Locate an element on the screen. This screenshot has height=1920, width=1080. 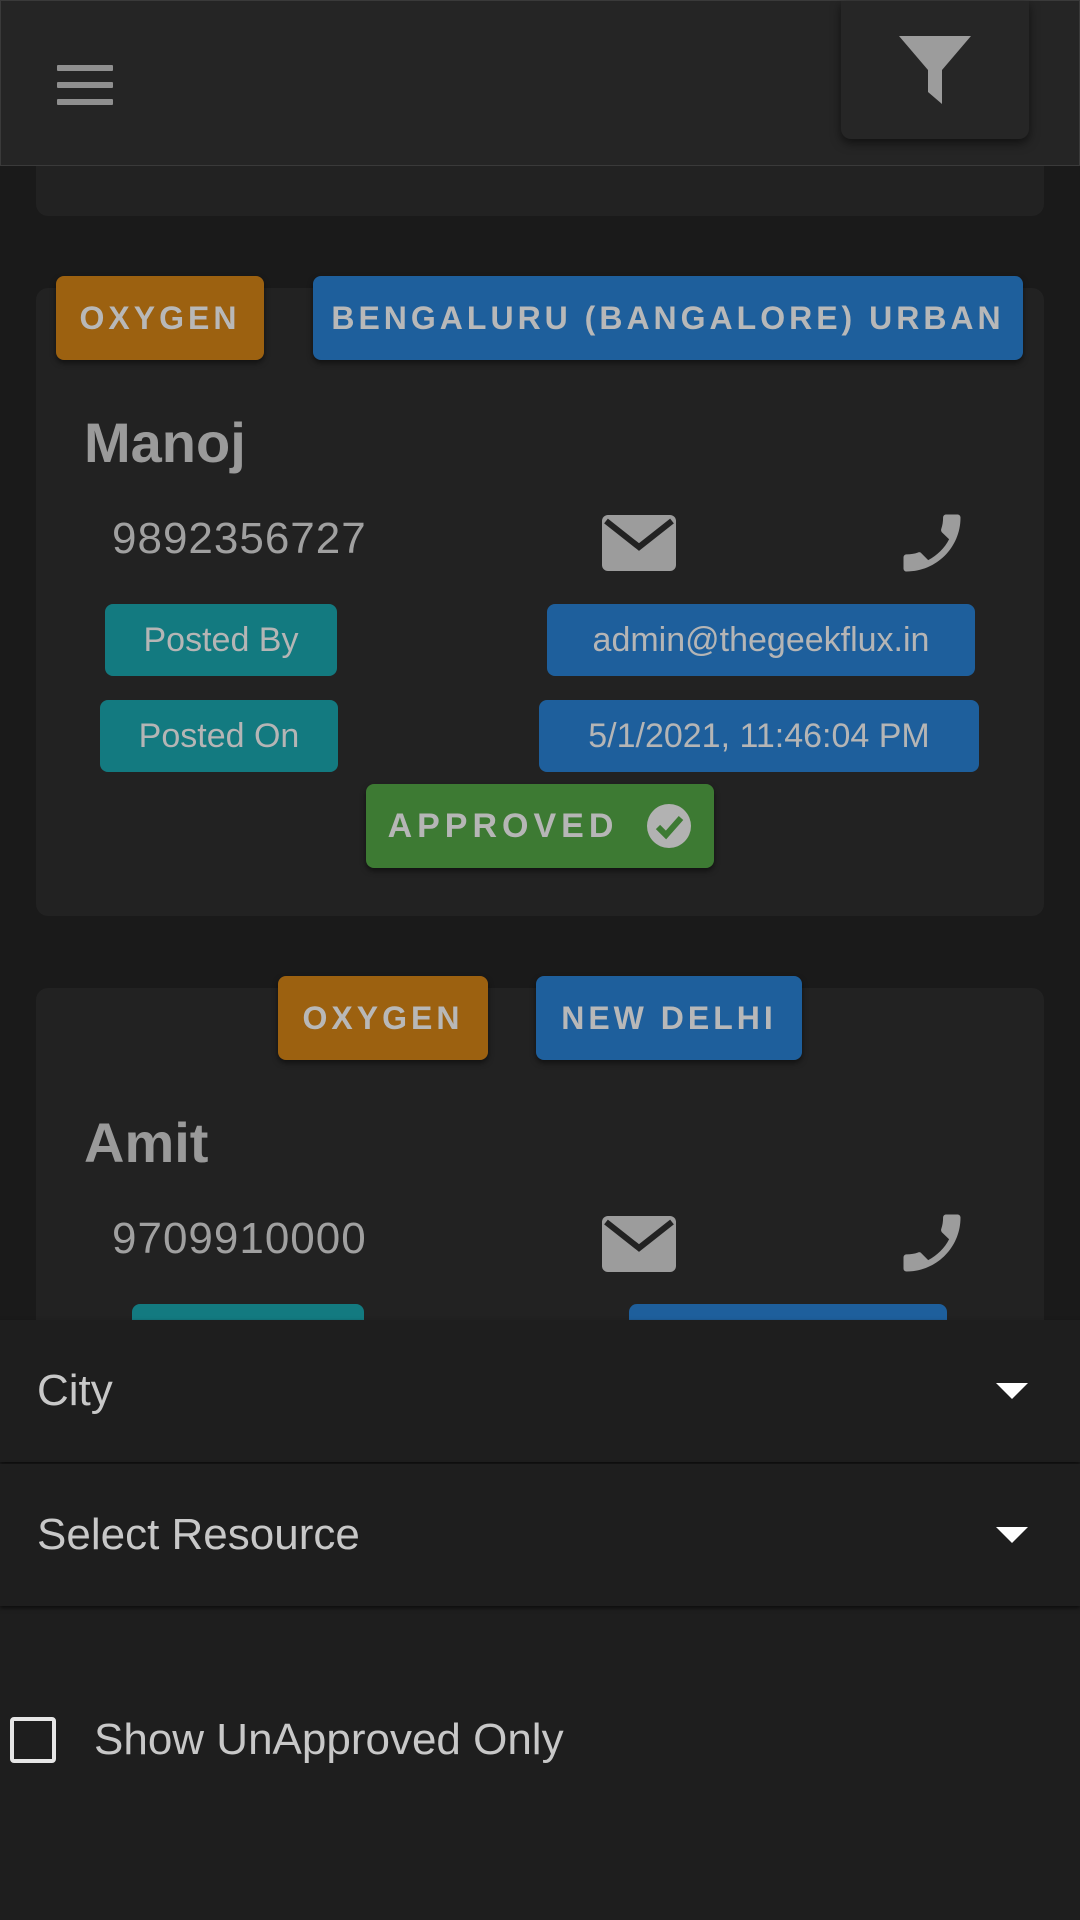
posted-on-label: Posted On is located at coordinates (219, 736).